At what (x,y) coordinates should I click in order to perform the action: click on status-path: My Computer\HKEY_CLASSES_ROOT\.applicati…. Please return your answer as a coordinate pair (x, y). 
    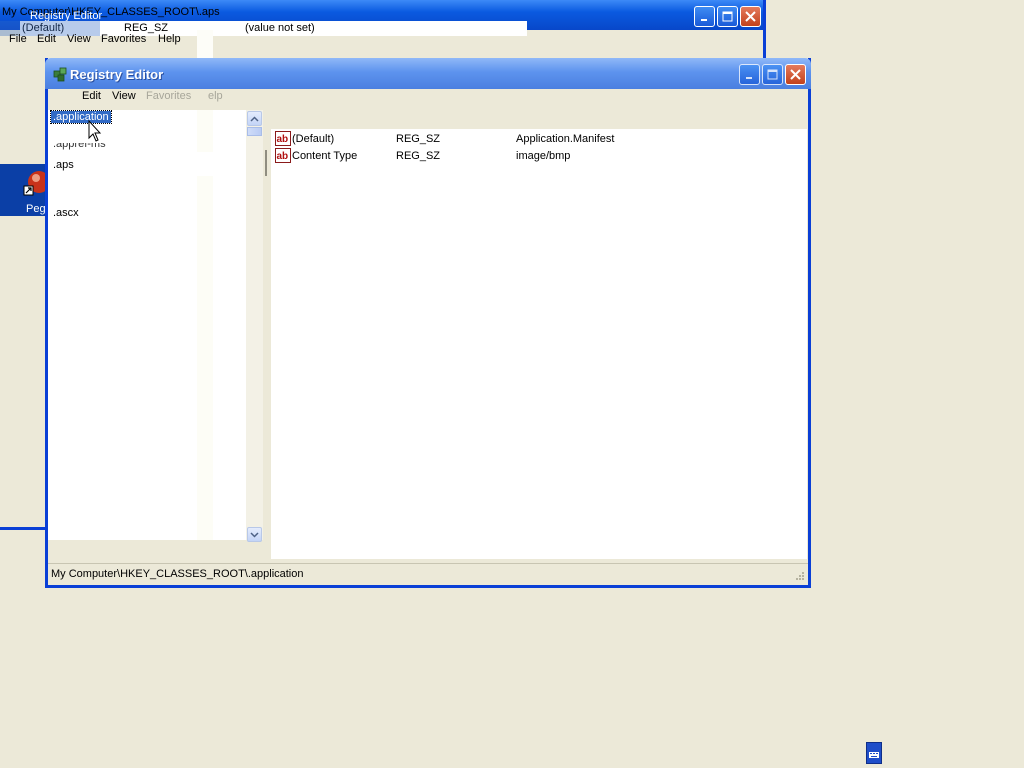
    Looking at the image, I should click on (177, 574).